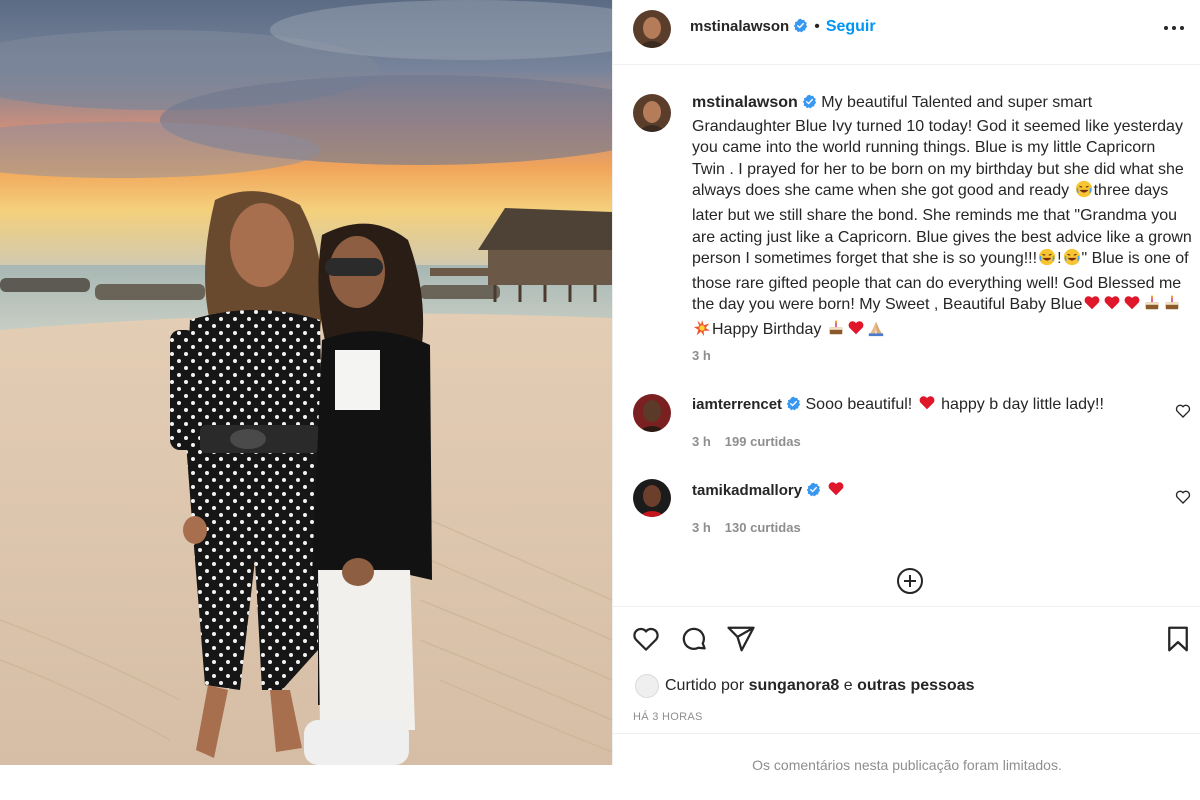  I want to click on folded-hands-emoji-icon, so click(876, 331).